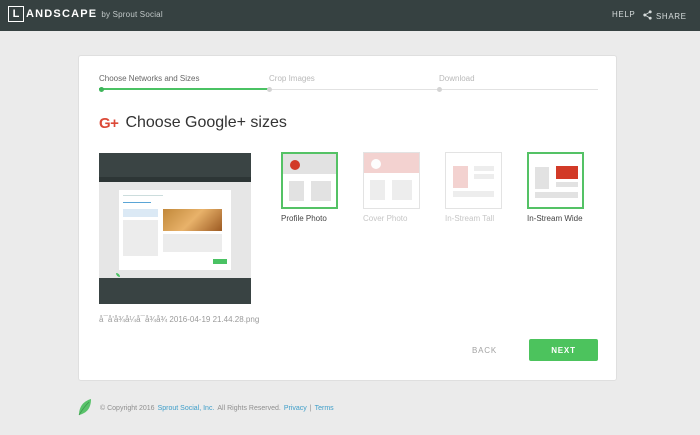 This screenshot has height=435, width=700. Describe the element at coordinates (647, 16) in the screenshot. I see `share-icon` at that location.